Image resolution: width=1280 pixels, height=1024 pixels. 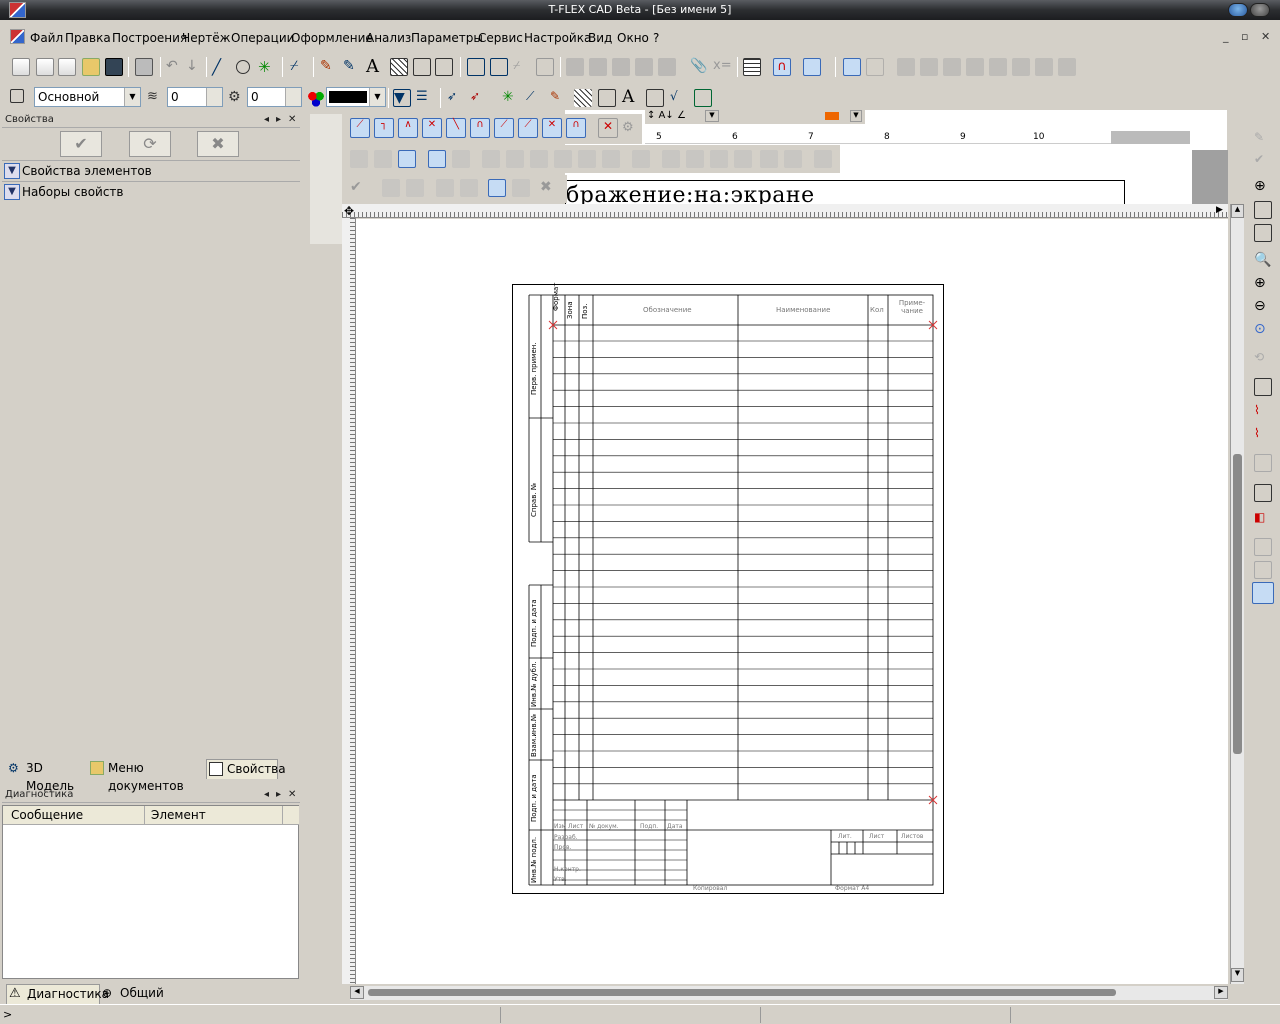 What do you see at coordinates (583, 98) in the screenshot?
I see `snap-hatch-icon` at bounding box center [583, 98].